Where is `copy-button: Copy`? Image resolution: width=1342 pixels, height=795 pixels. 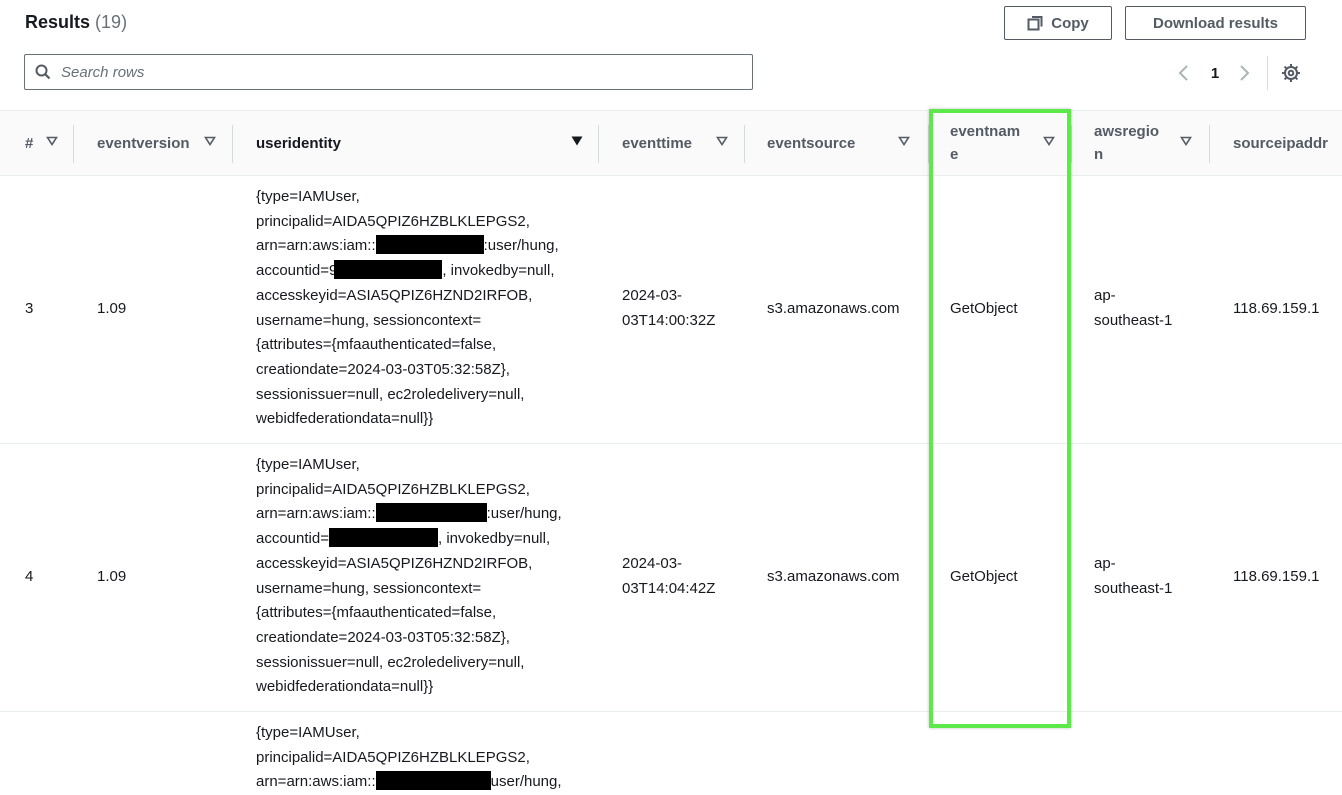
copy-button: Copy is located at coordinates (1058, 23).